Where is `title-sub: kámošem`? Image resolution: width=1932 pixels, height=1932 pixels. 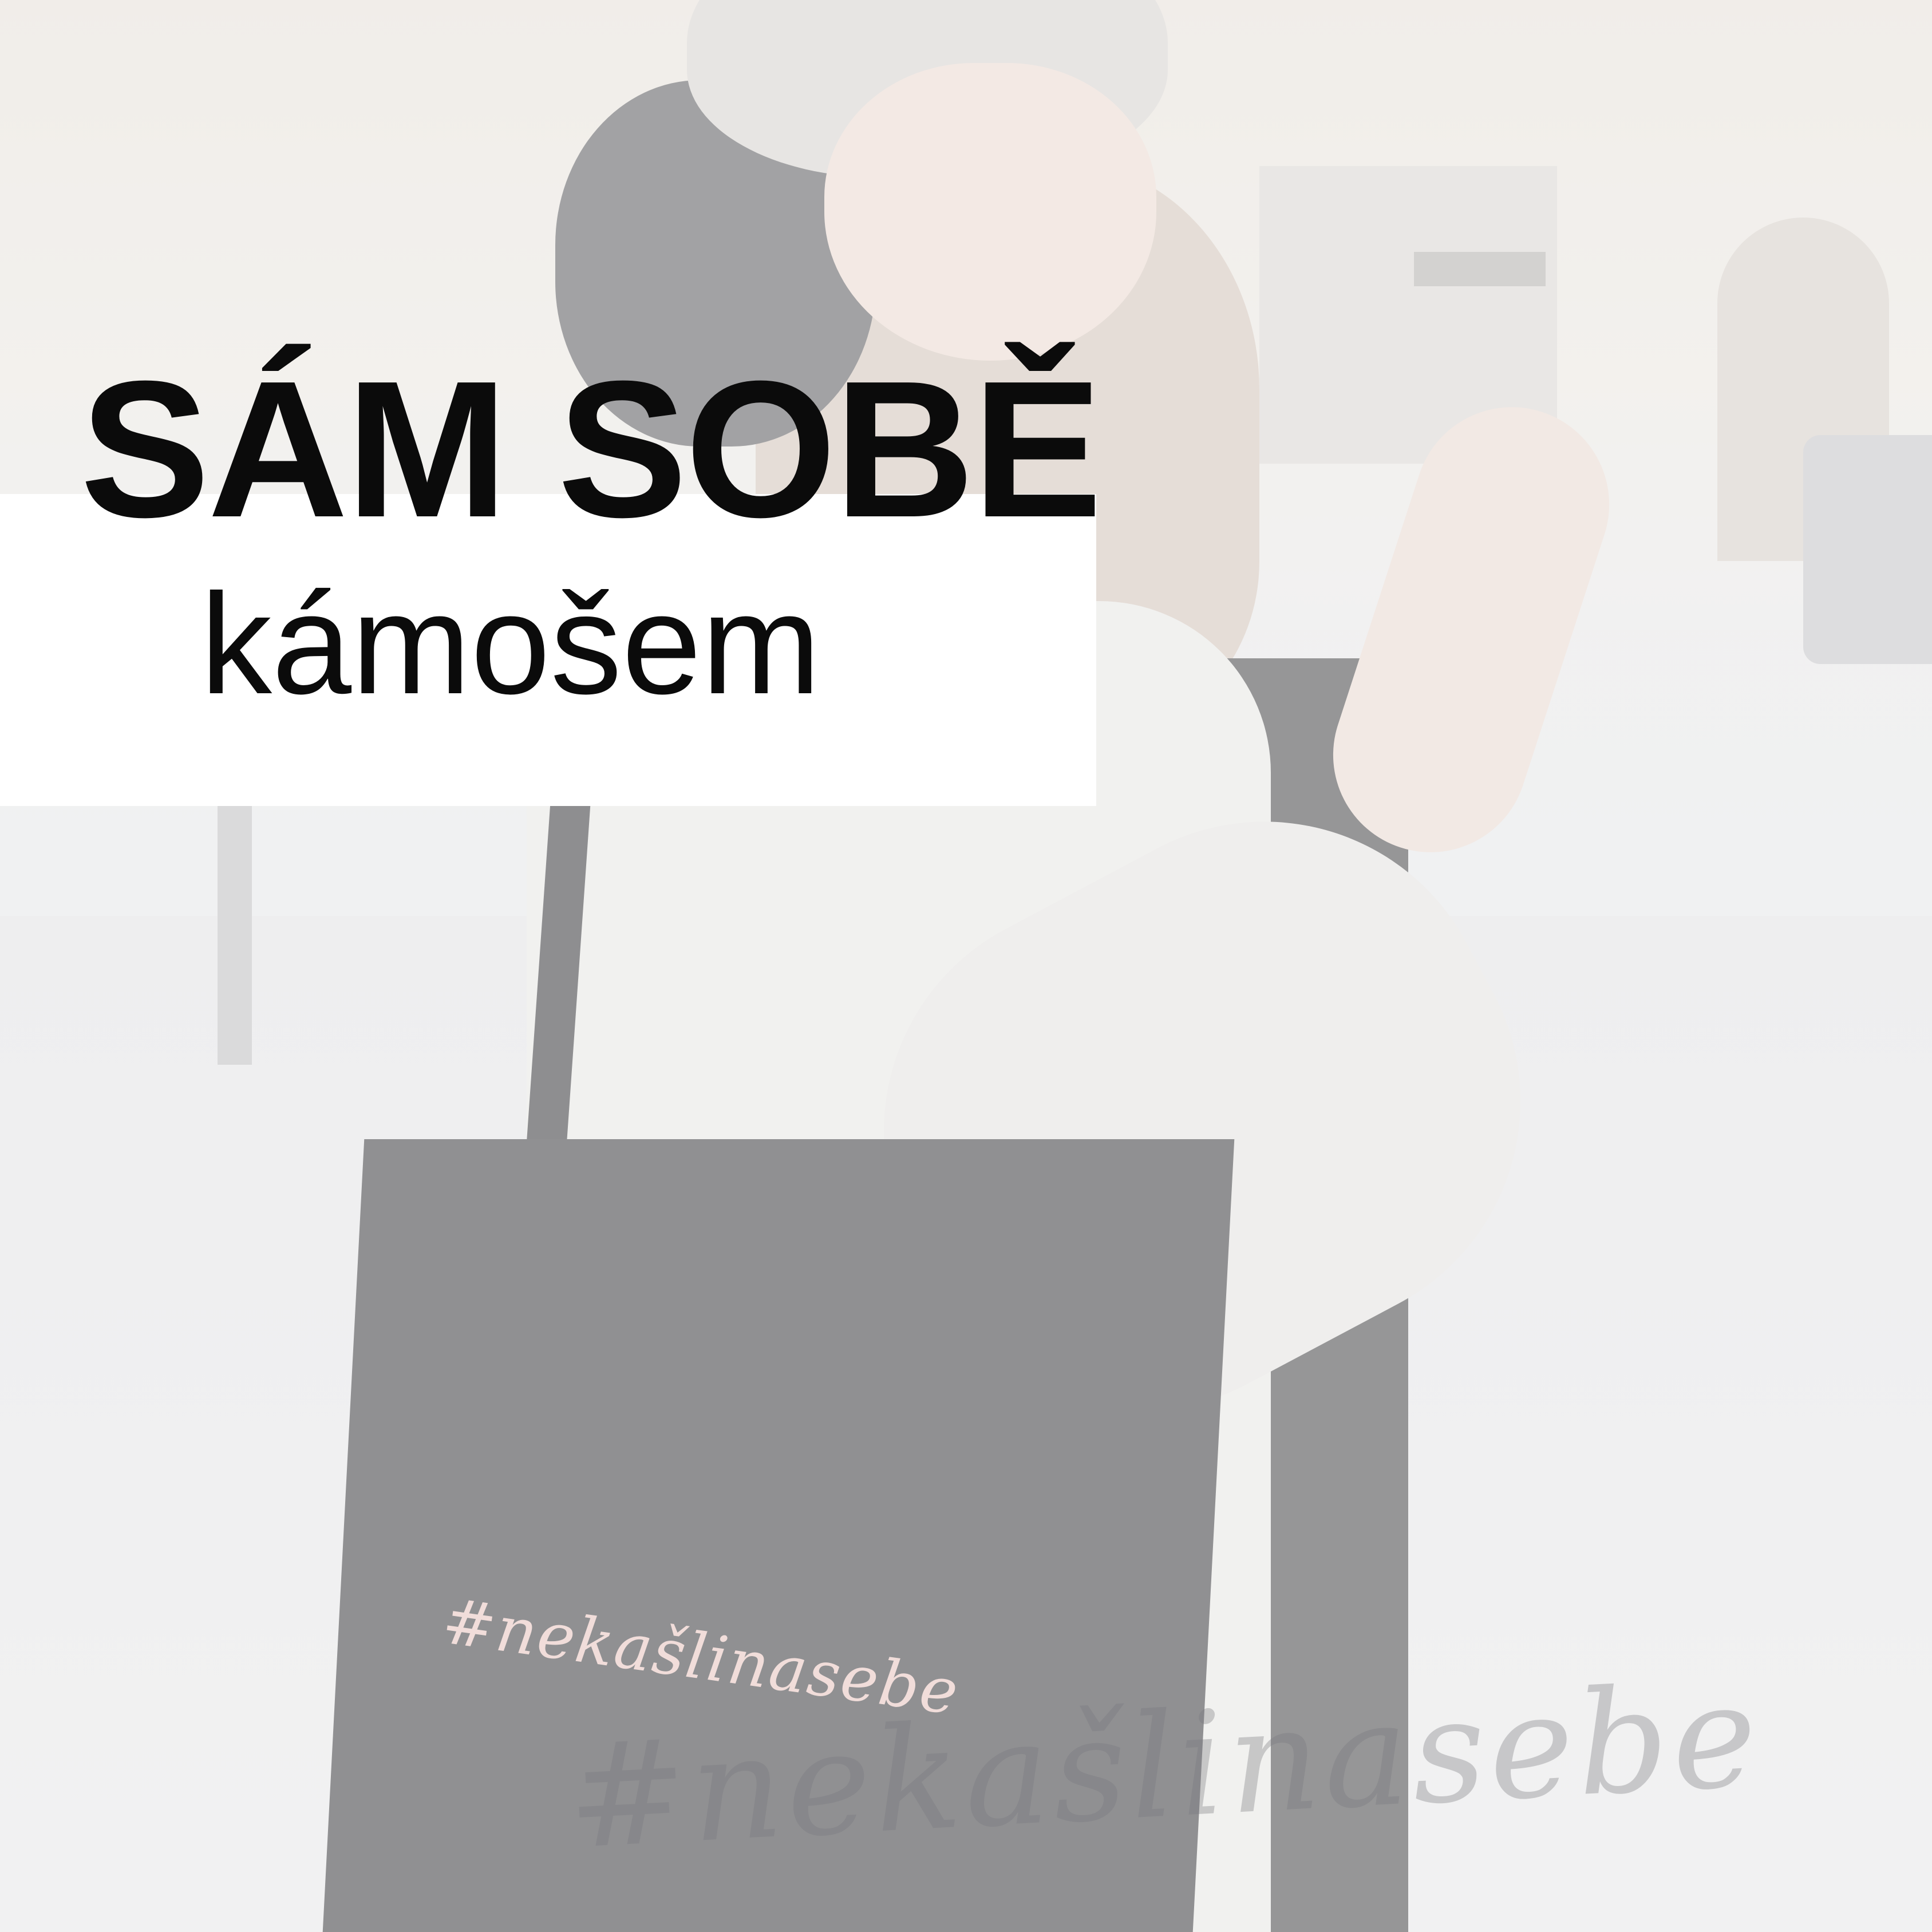
title-sub: kámošem is located at coordinates (510, 644).